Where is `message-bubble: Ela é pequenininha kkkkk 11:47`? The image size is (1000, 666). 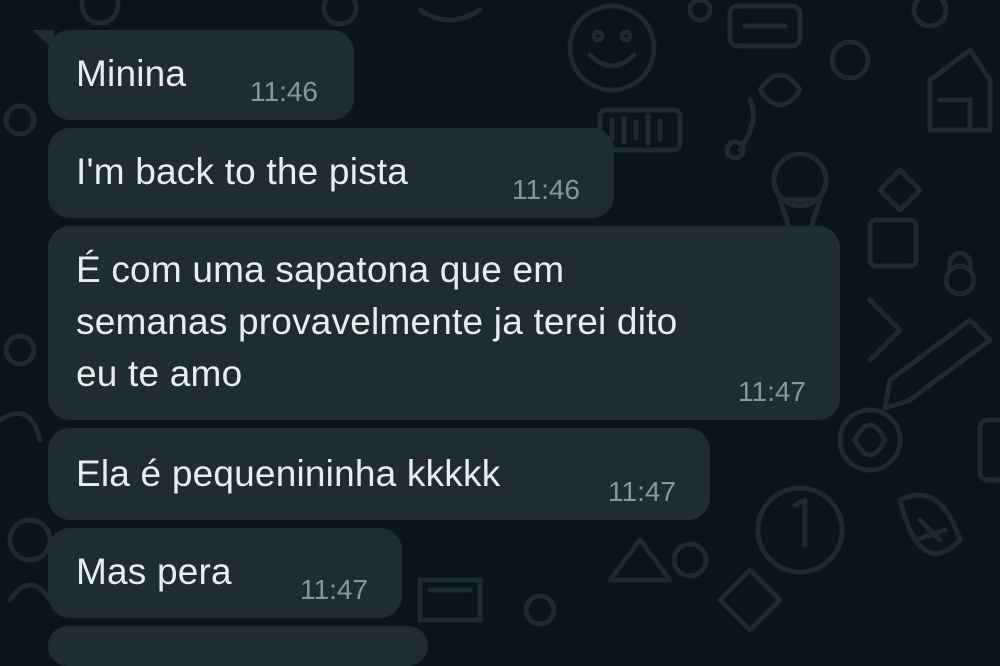
message-bubble: Ela é pequenininha kkkkk 11:47 is located at coordinates (379, 474).